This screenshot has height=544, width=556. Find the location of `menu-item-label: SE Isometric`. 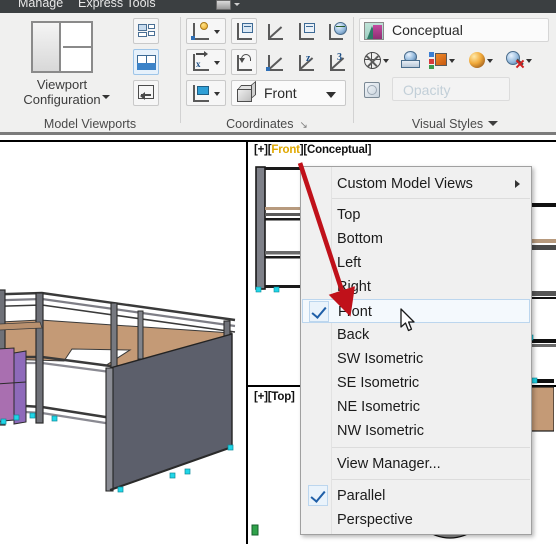

menu-item-label: SE Isometric is located at coordinates (378, 383).